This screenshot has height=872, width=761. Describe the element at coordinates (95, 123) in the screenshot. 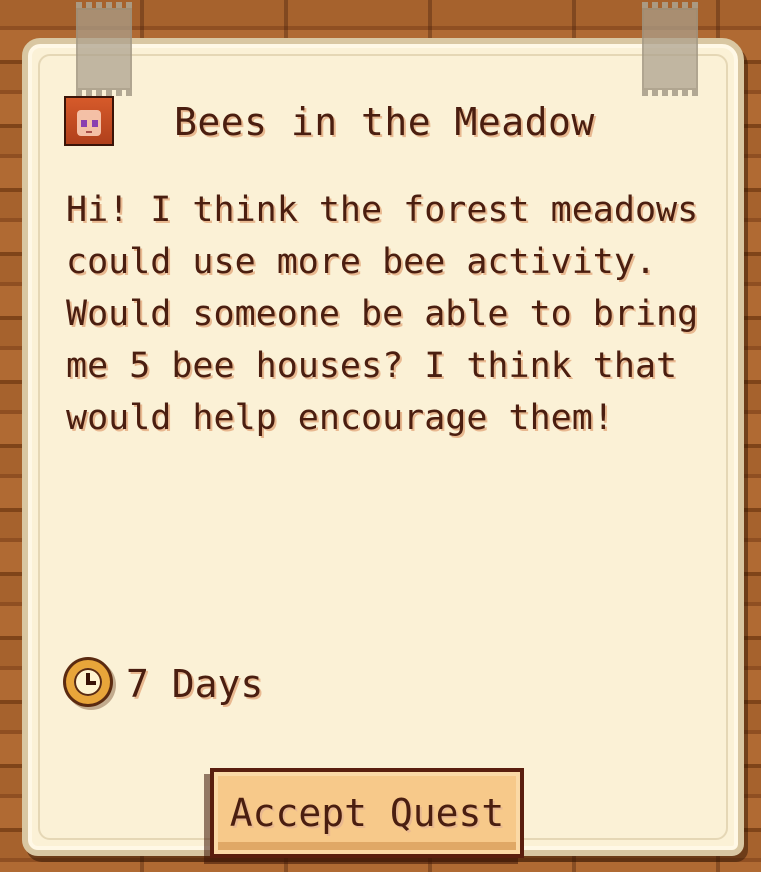

I see `portrait-eye-right` at that location.